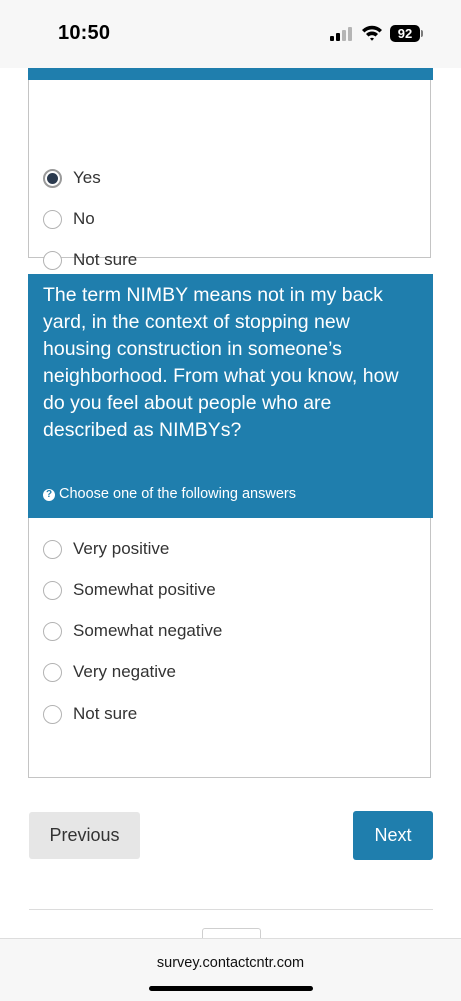 Image resolution: width=461 pixels, height=1001 pixels. I want to click on option-label: Somewhat negative, so click(148, 630).